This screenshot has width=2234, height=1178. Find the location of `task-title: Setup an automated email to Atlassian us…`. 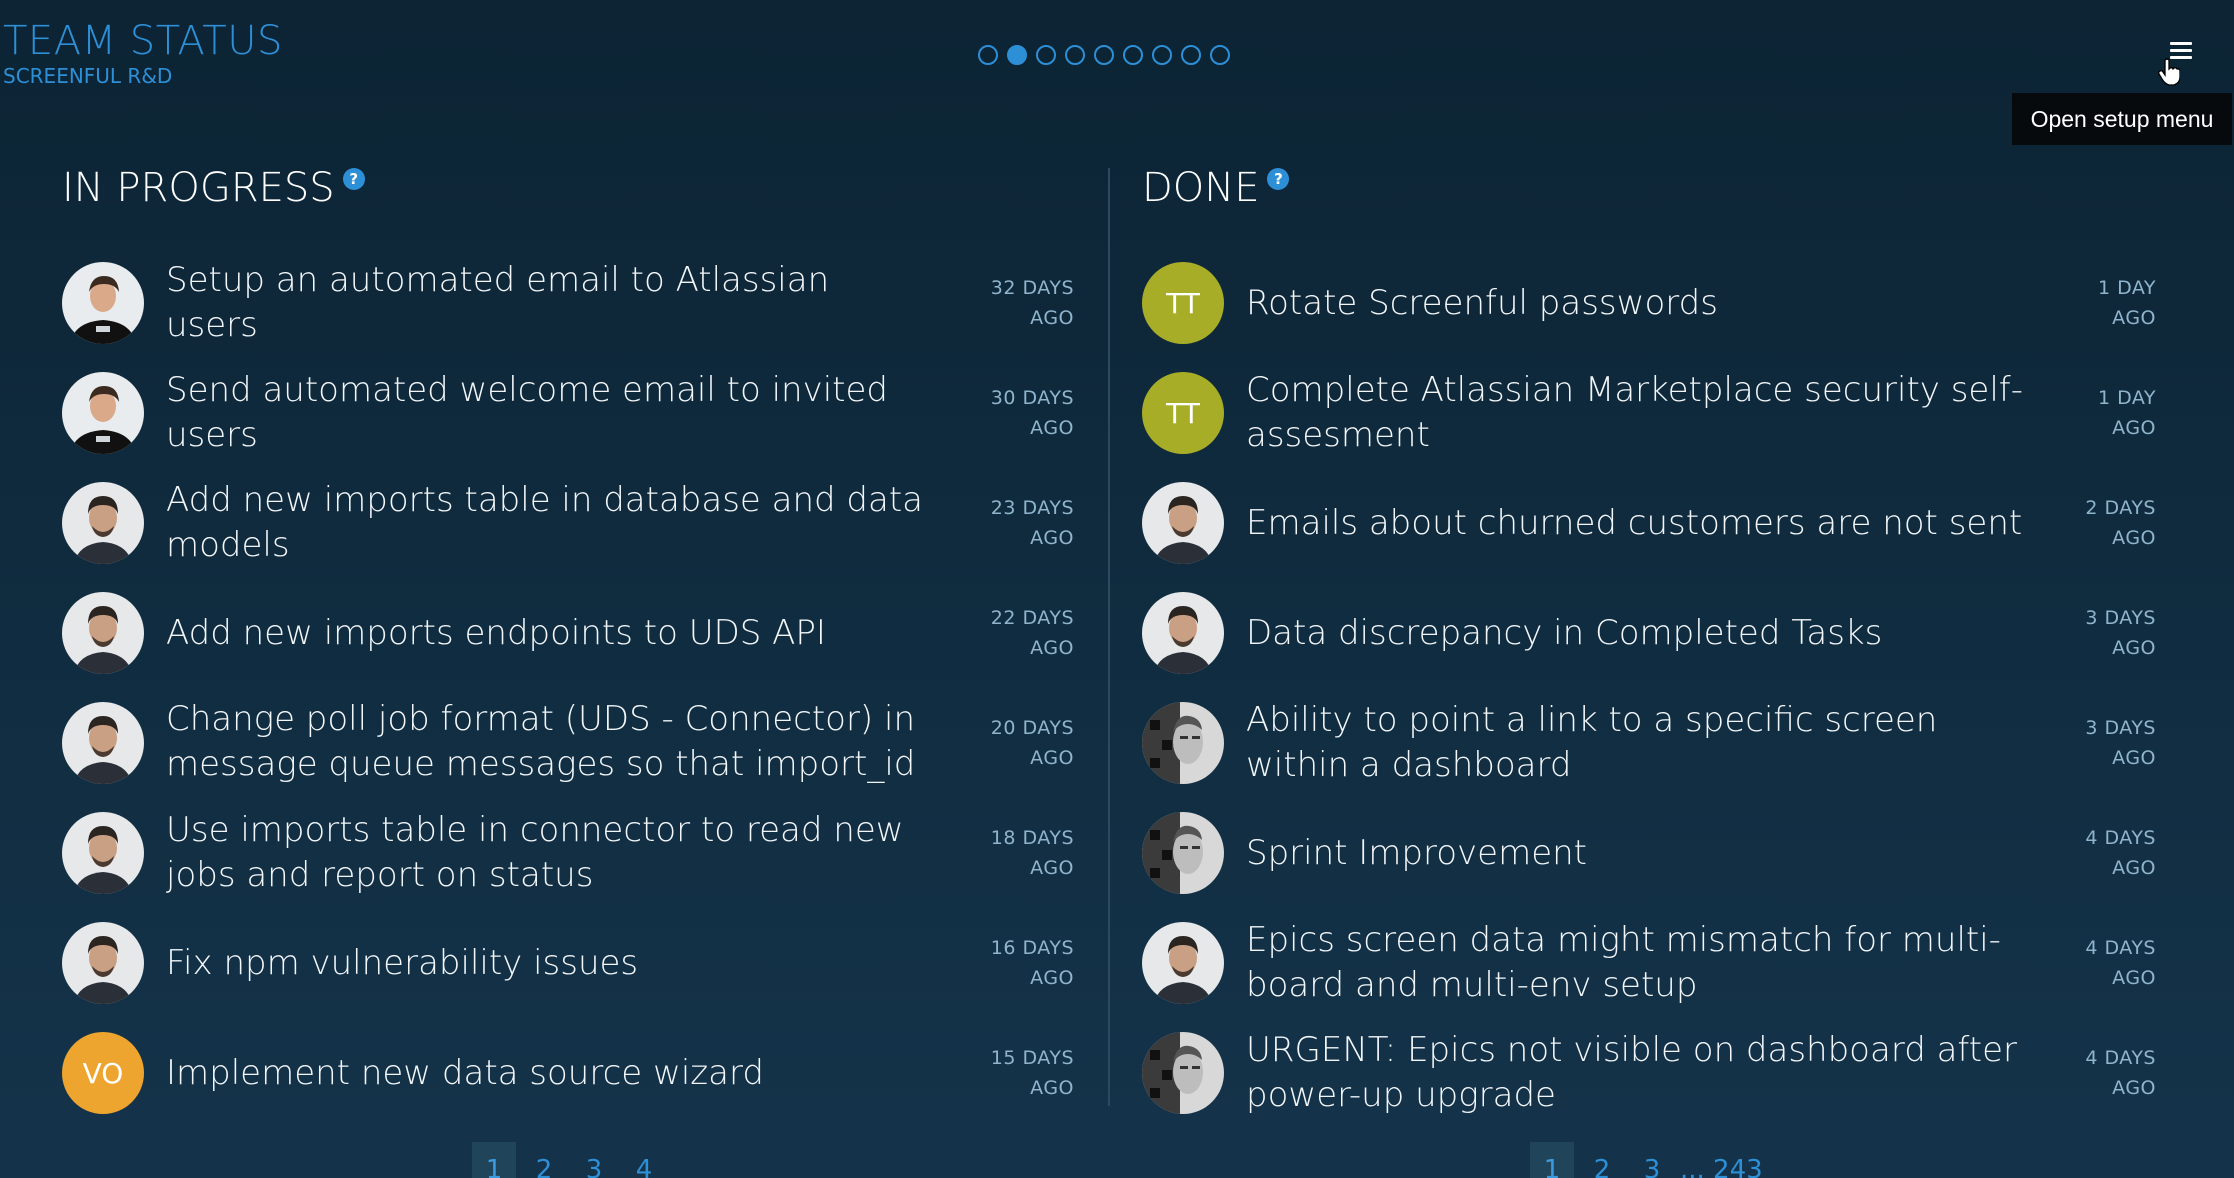

task-title: Setup an automated email to Atlassian us… is located at coordinates (498, 302).